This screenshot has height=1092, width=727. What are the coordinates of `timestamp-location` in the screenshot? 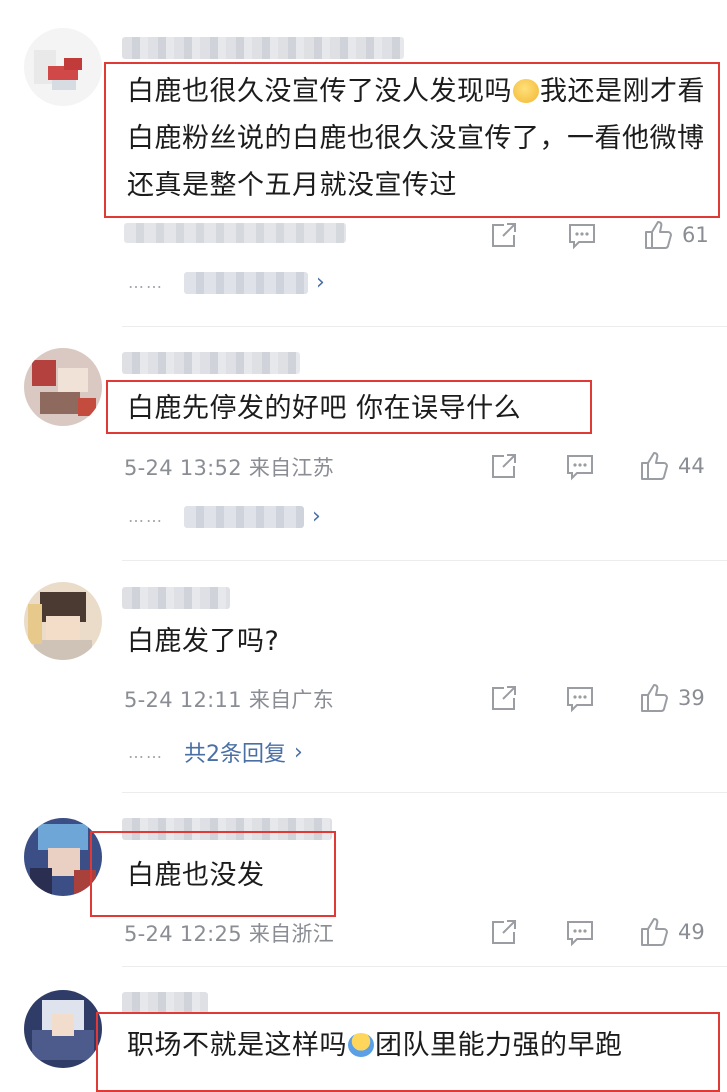 It's located at (235, 233).